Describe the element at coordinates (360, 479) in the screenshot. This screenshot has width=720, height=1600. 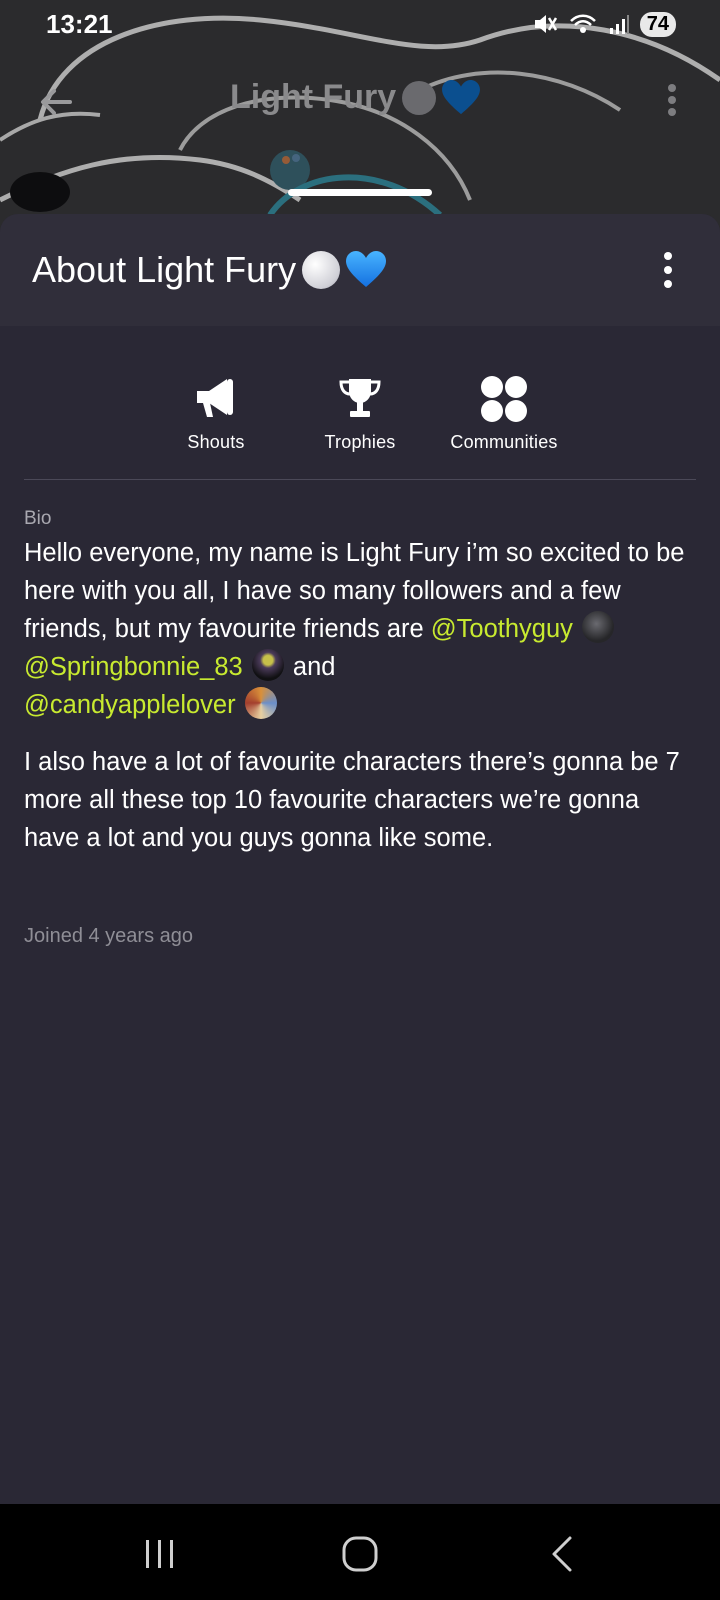
I see `divider` at that location.